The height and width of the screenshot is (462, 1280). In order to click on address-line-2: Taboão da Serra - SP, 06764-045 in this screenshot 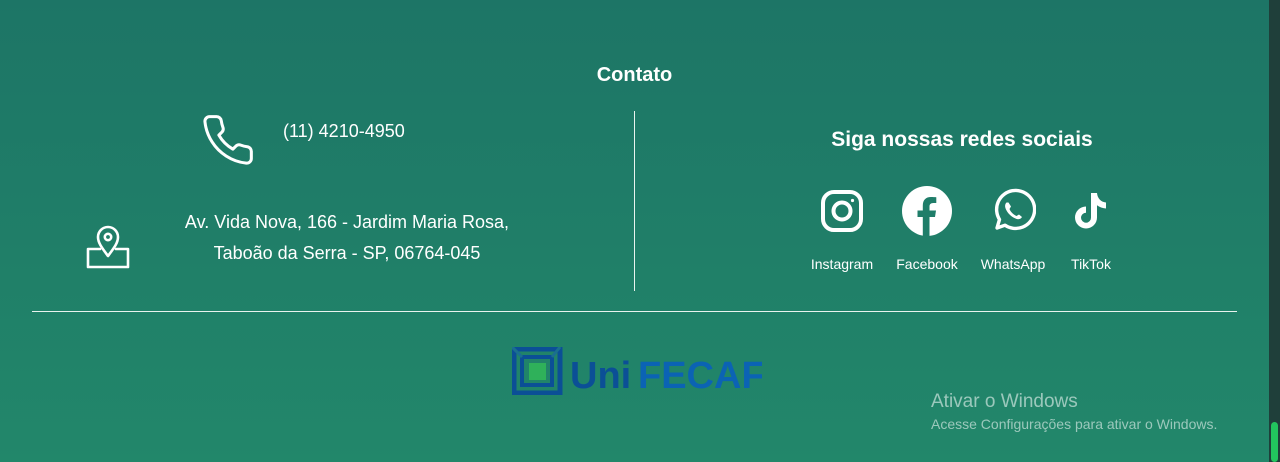, I will do `click(347, 253)`.